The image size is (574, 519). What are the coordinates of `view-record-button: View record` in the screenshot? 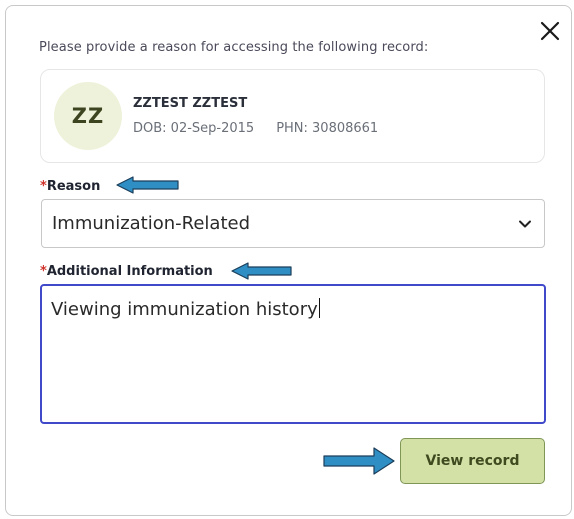 It's located at (472, 461).